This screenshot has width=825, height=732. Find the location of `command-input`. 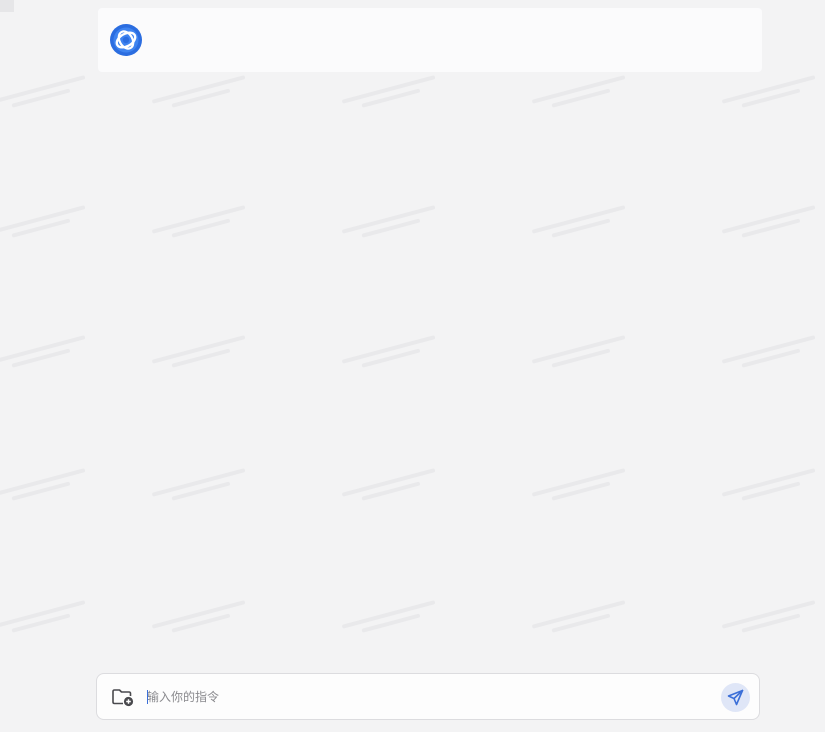

command-input is located at coordinates (426, 697).